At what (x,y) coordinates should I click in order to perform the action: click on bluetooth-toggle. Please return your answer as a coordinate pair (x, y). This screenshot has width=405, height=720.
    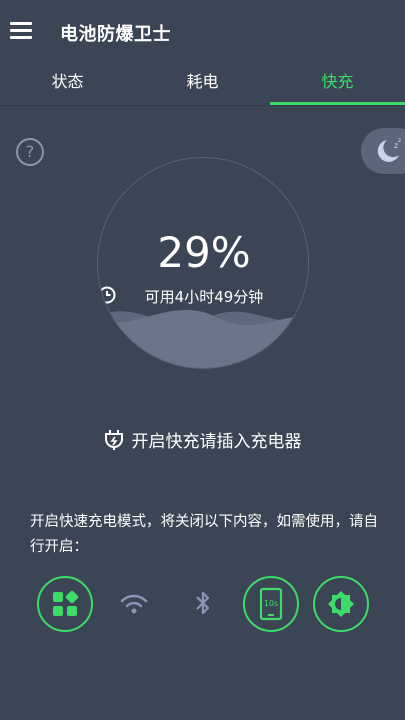
    Looking at the image, I should click on (203, 604).